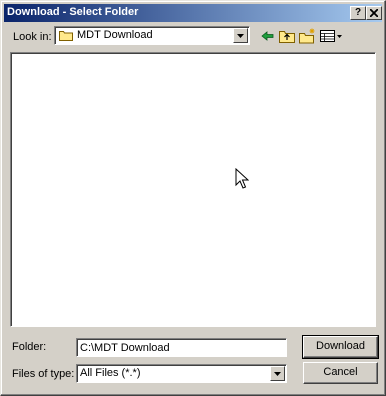 The image size is (386, 396). I want to click on mouse-pointer-icon, so click(242, 178).